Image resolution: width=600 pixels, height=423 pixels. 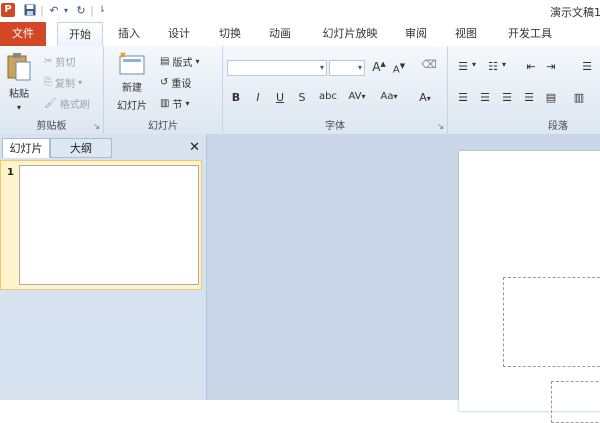 I want to click on title-placeholder, so click(x=551, y=322).